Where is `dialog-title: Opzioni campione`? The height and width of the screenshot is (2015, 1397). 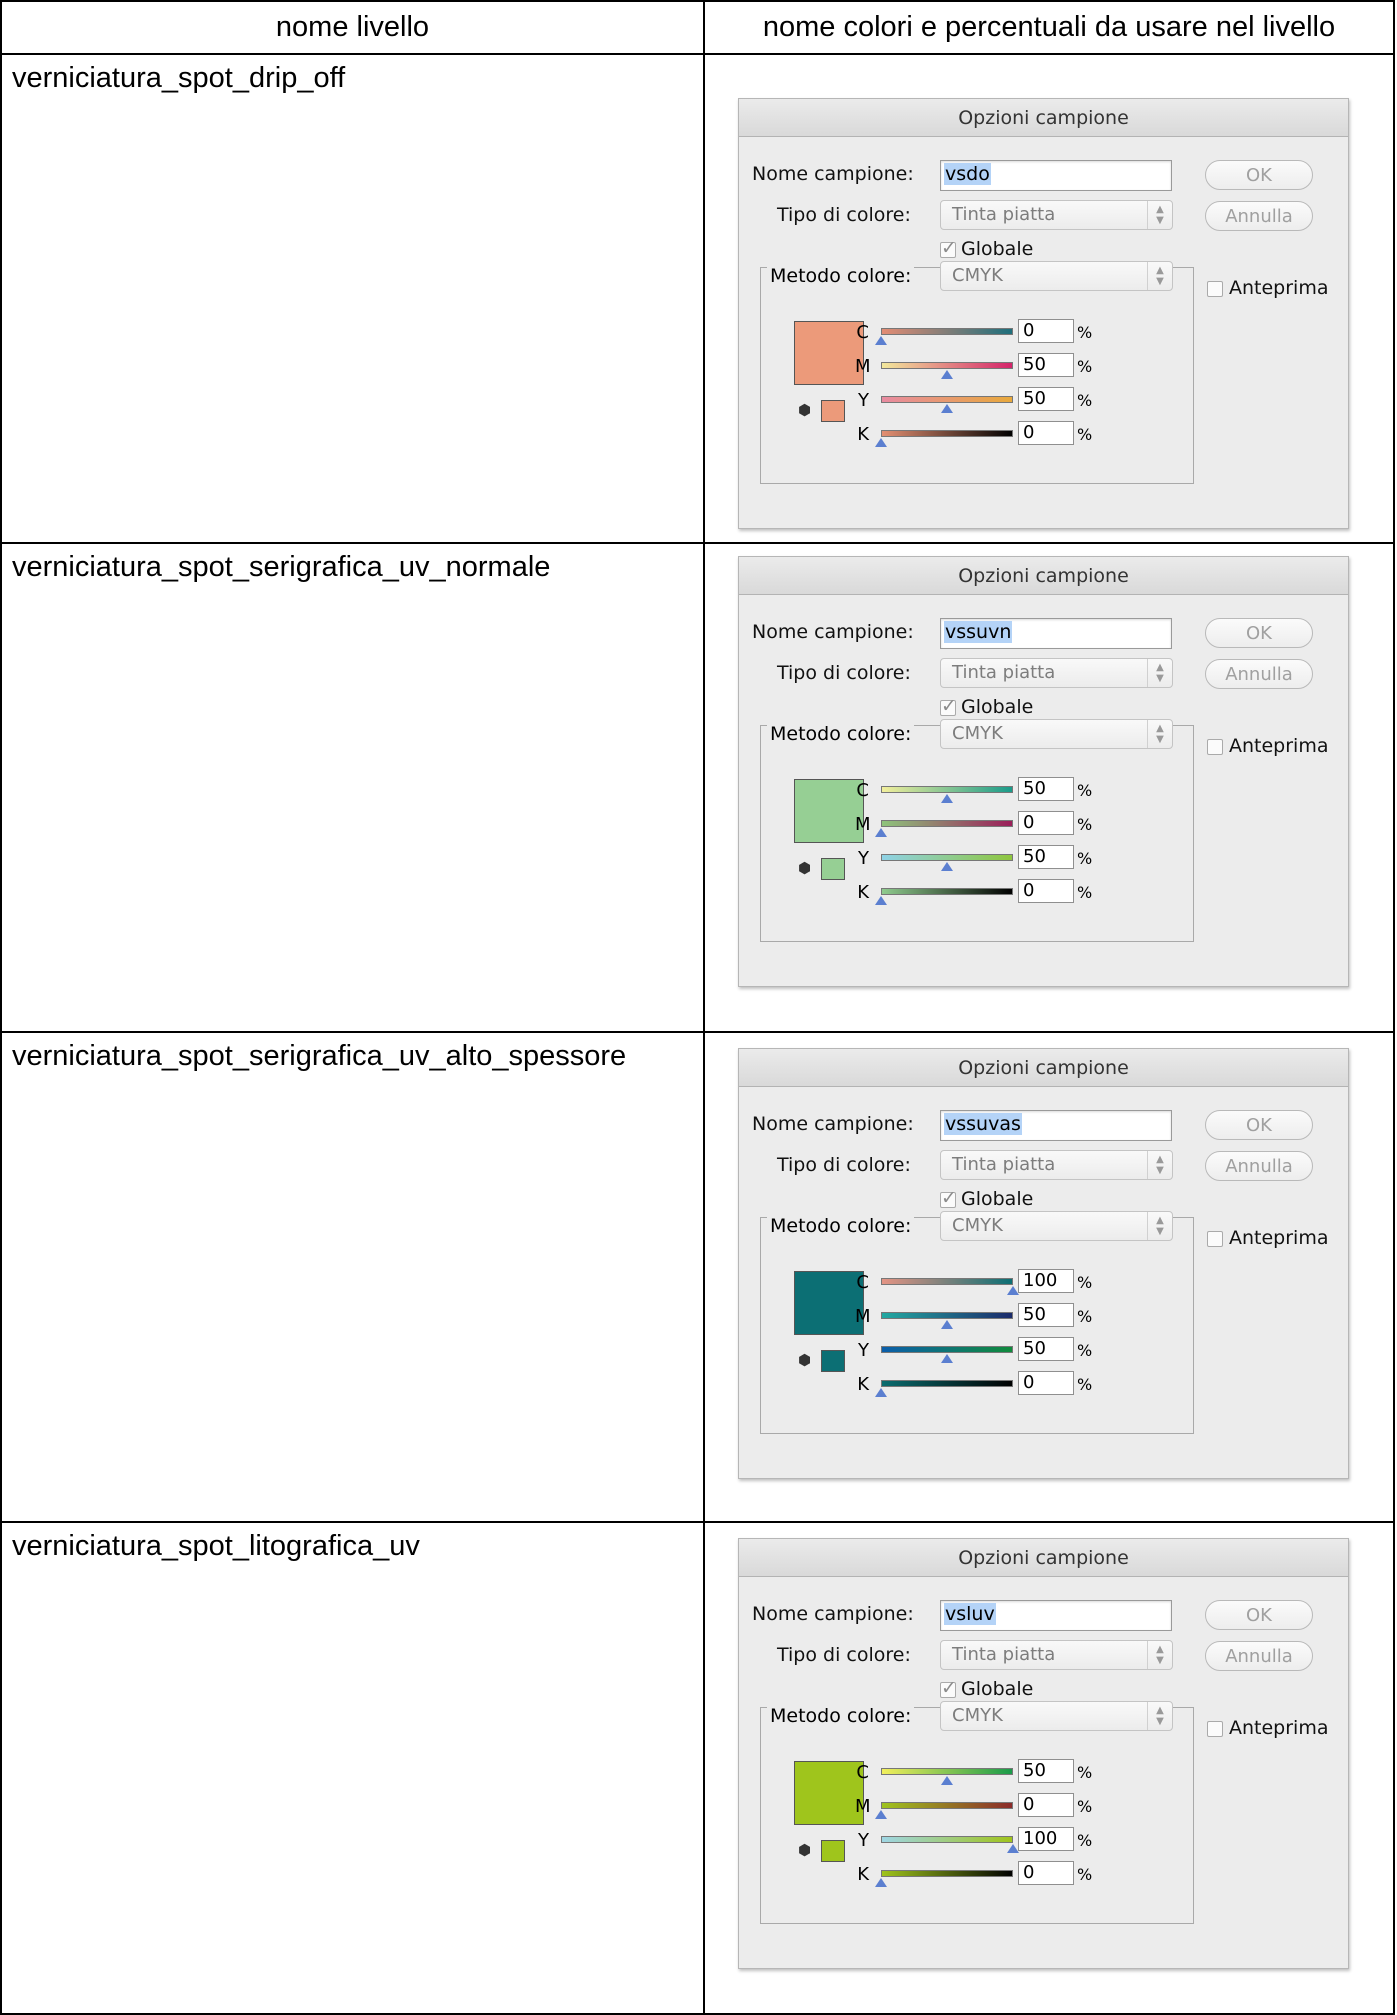 dialog-title: Opzioni campione is located at coordinates (1043, 1068).